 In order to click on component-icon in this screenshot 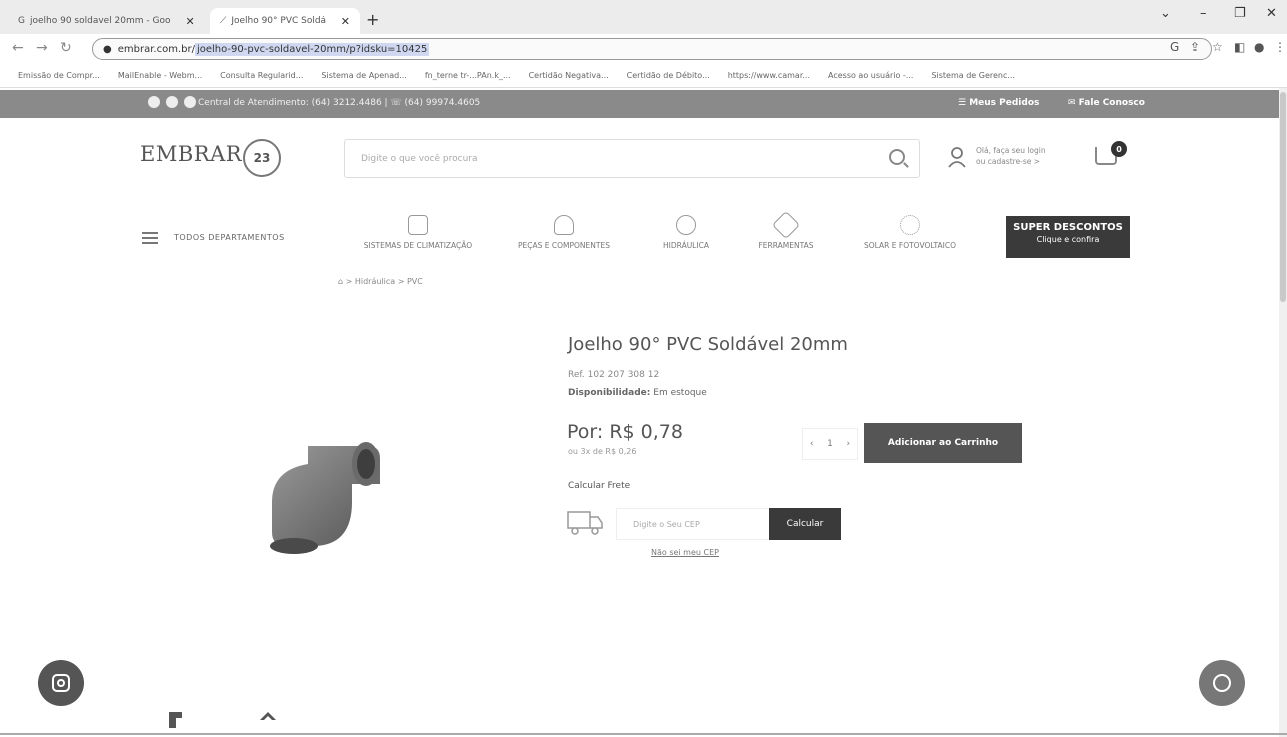, I will do `click(564, 225)`.